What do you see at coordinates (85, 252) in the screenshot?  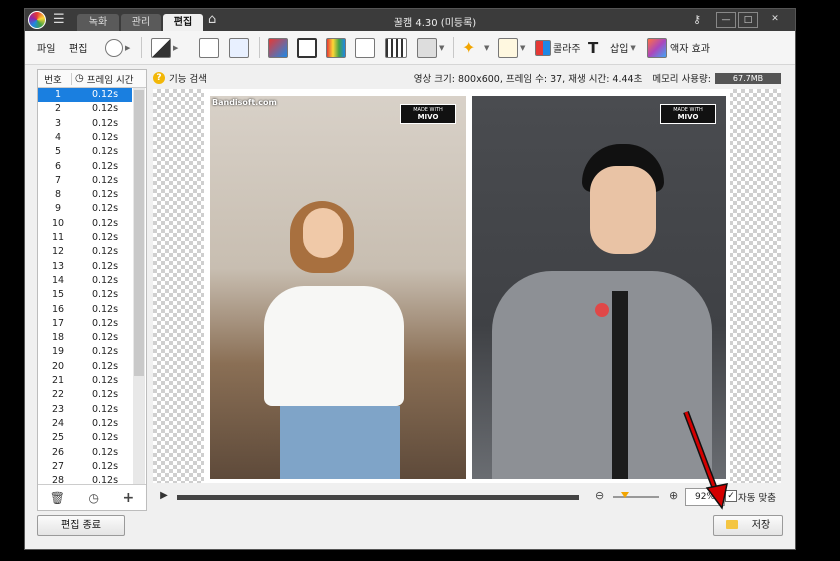 I see `frame-row: 12 0.12s` at bounding box center [85, 252].